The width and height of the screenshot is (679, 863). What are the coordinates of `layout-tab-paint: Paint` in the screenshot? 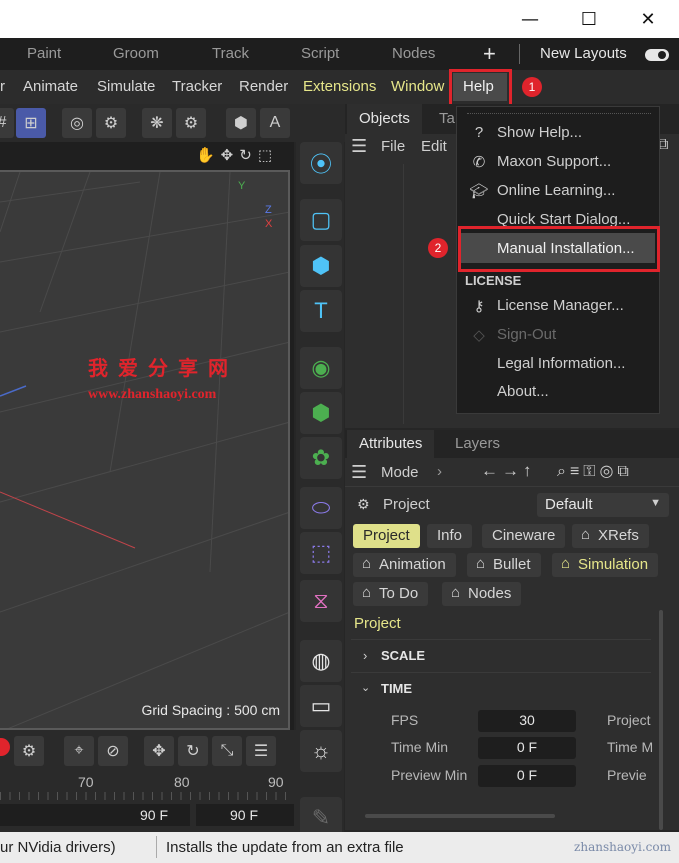 It's located at (44, 53).